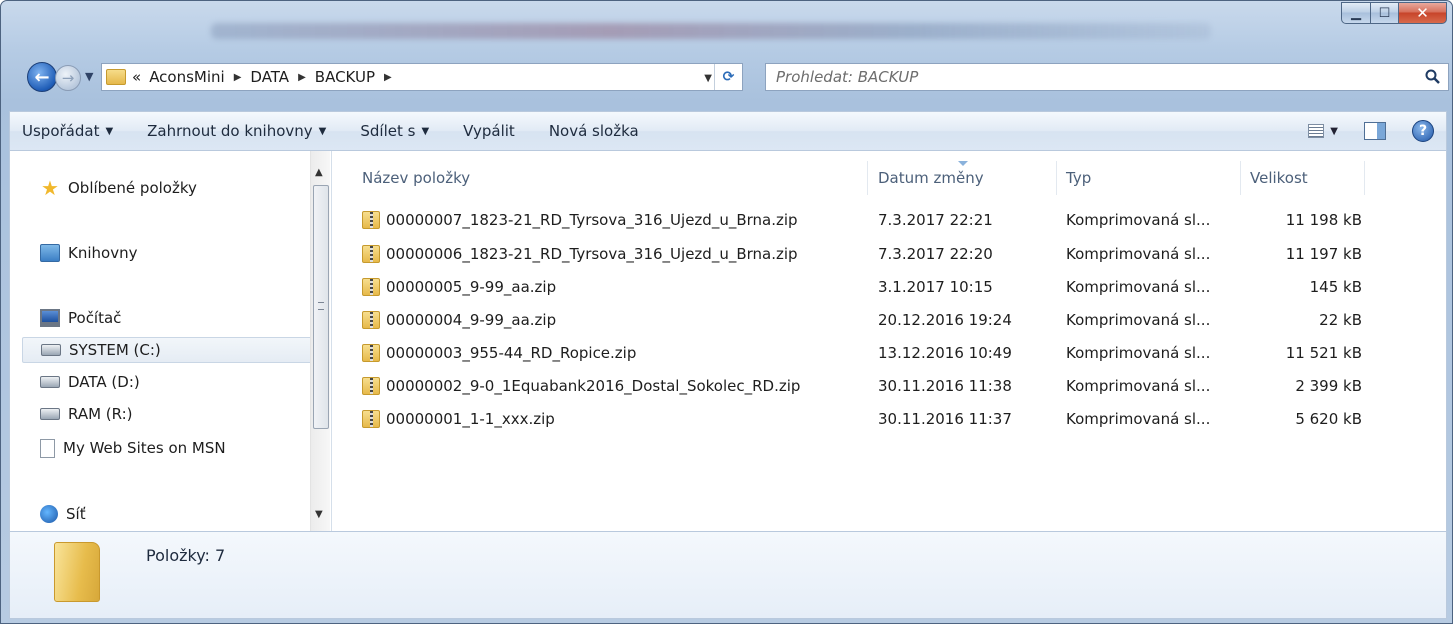 This screenshot has width=1453, height=624. What do you see at coordinates (1385, 13) in the screenshot?
I see `maximize-button: ☐` at bounding box center [1385, 13].